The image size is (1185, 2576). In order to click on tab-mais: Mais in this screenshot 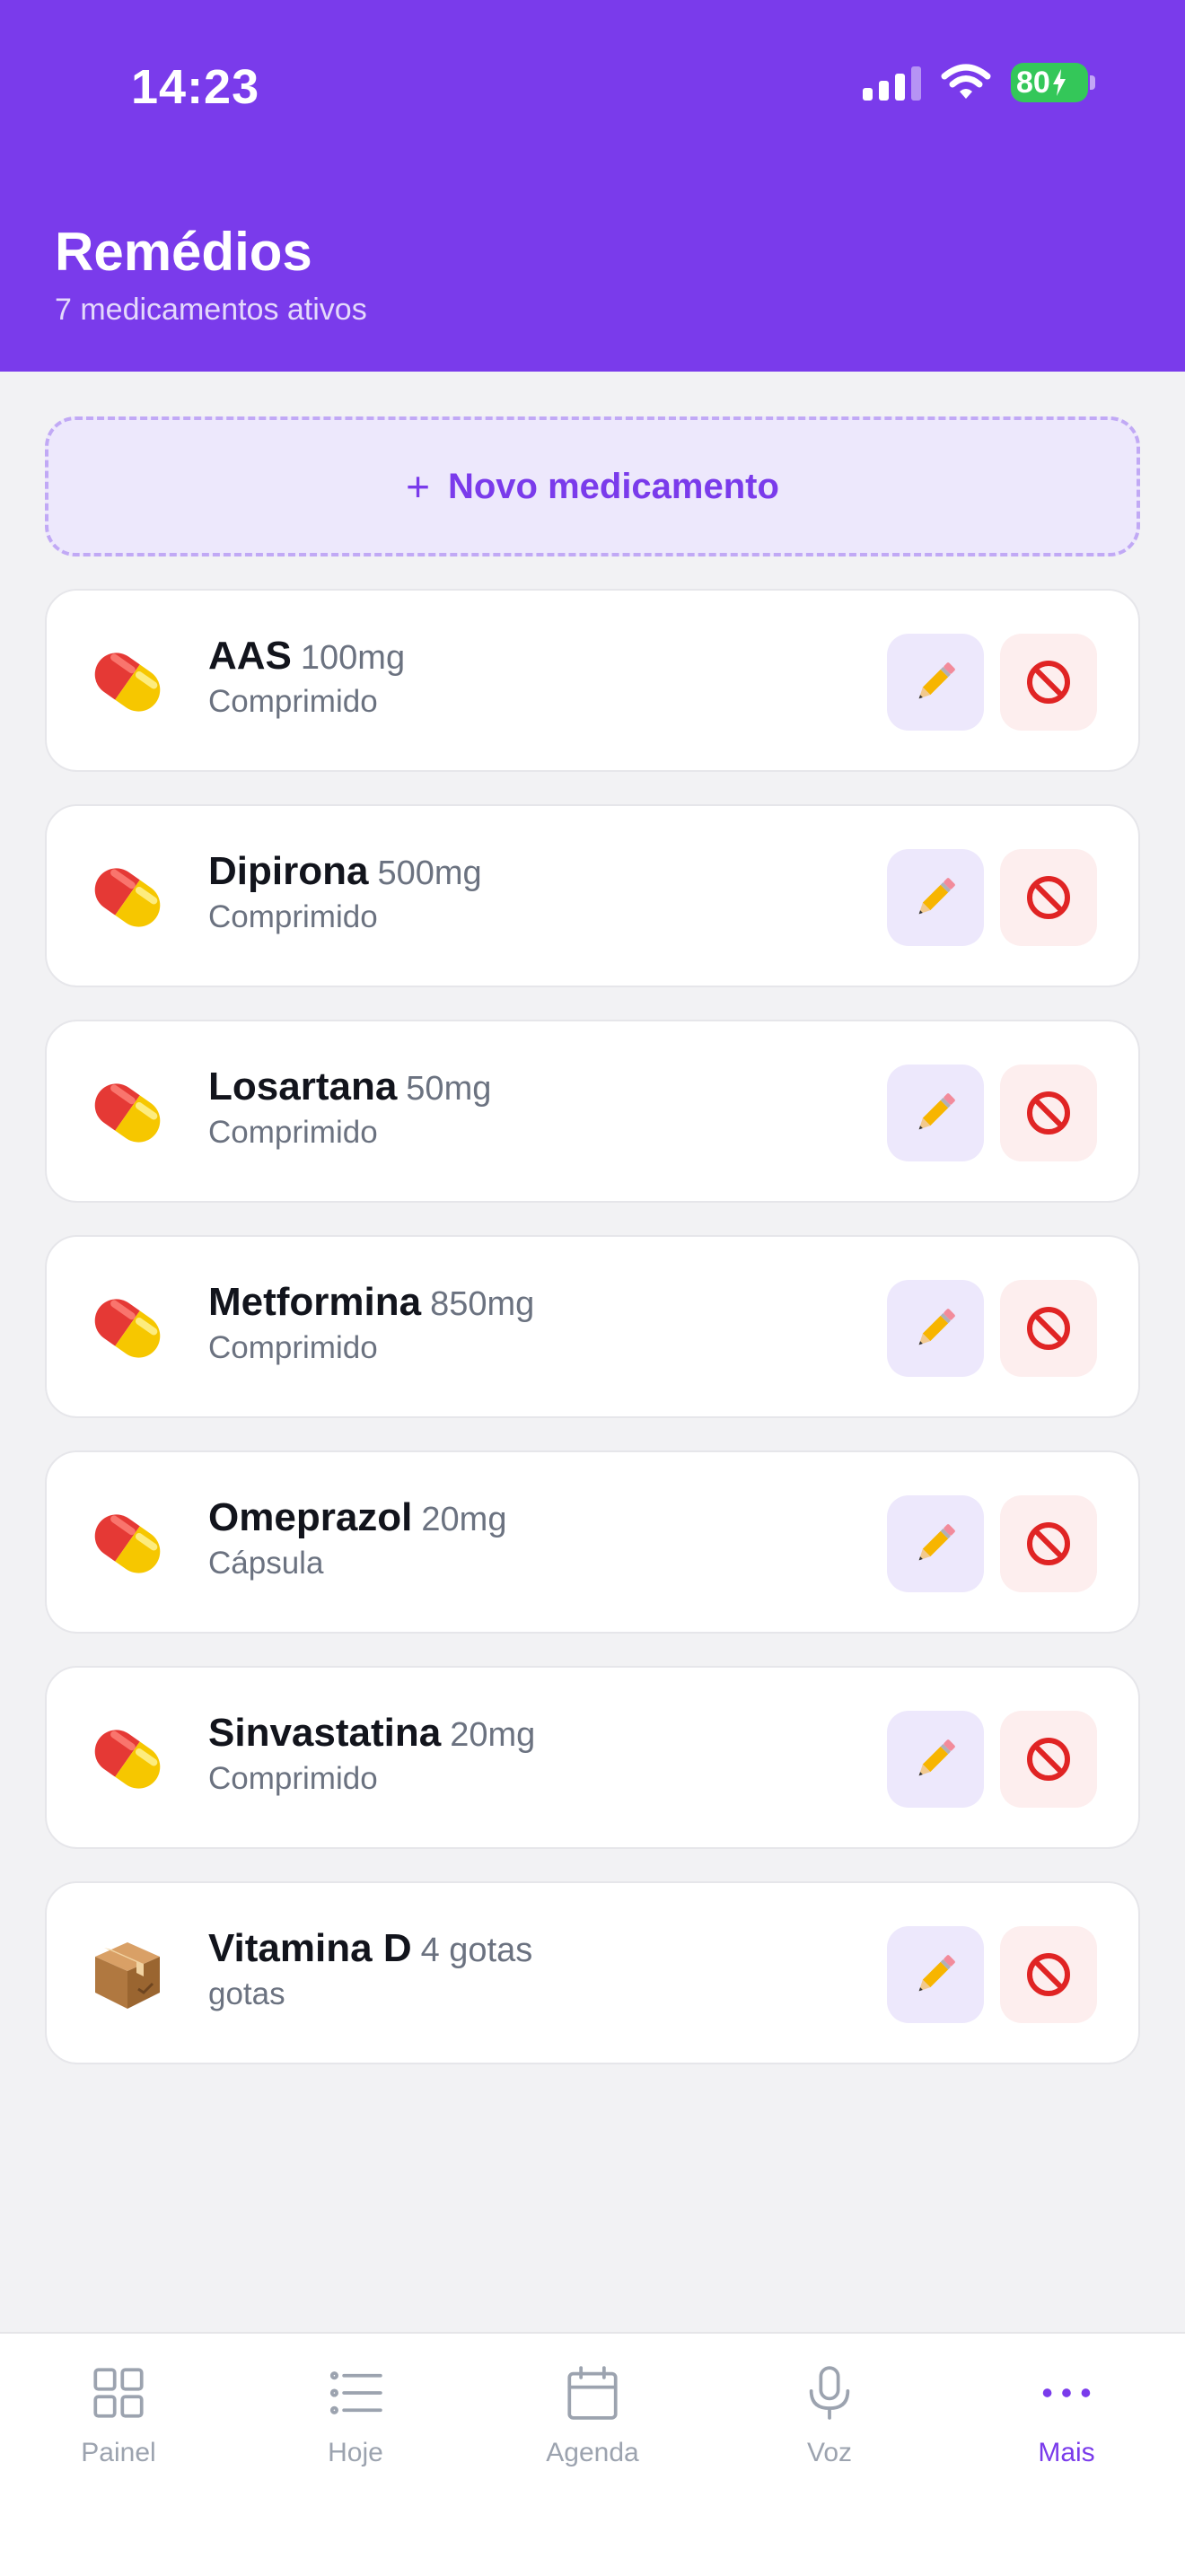, I will do `click(1066, 2417)`.